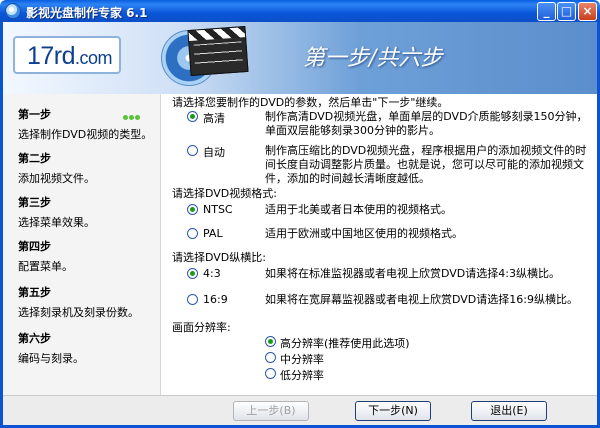 Image resolution: width=600 pixels, height=428 pixels. Describe the element at coordinates (132, 116) in the screenshot. I see `current-step-indicator` at that location.